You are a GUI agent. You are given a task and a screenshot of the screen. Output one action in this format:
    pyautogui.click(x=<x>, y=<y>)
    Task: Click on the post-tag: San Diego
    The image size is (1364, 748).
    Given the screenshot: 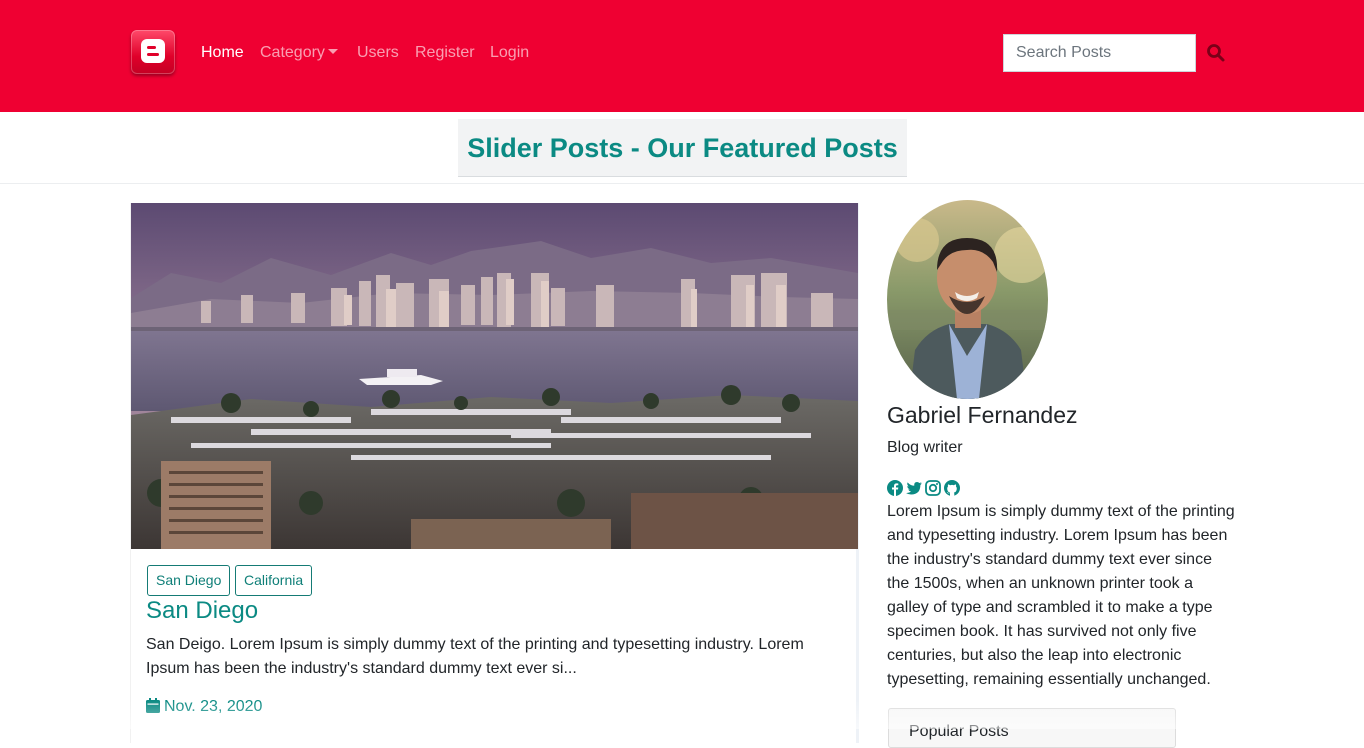 What is the action you would take?
    pyautogui.click(x=189, y=580)
    